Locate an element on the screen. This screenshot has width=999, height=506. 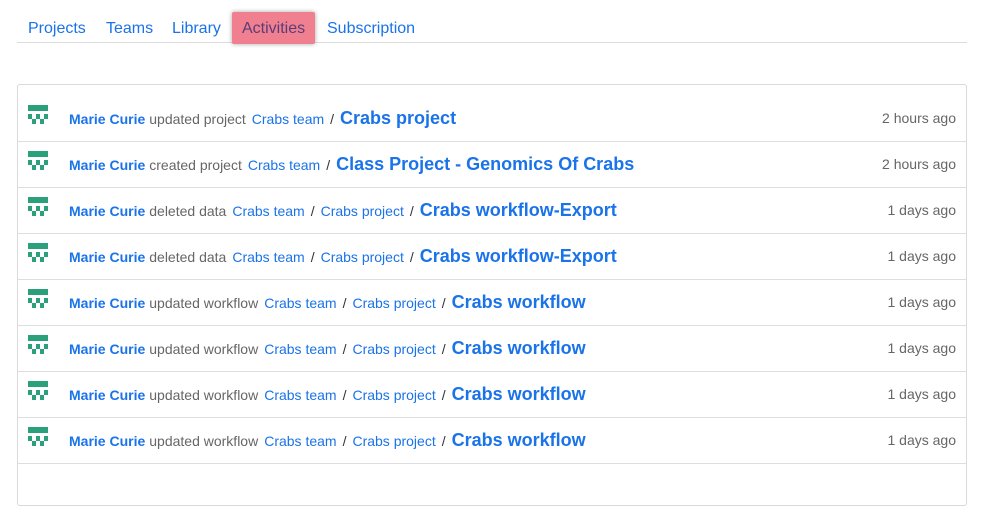
action-text: updated project is located at coordinates (197, 119).